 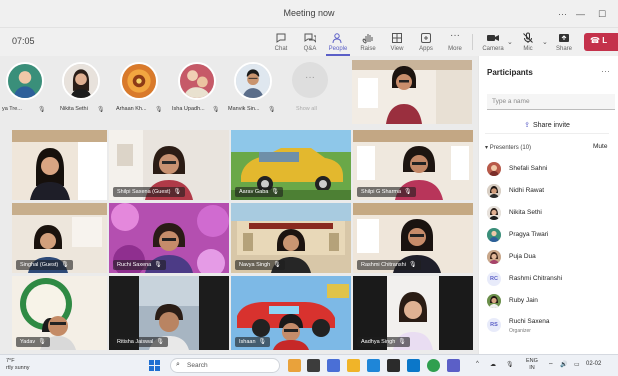 I want to click on video-tile: Ruchi Saxena 🎙, so click(x=169, y=238).